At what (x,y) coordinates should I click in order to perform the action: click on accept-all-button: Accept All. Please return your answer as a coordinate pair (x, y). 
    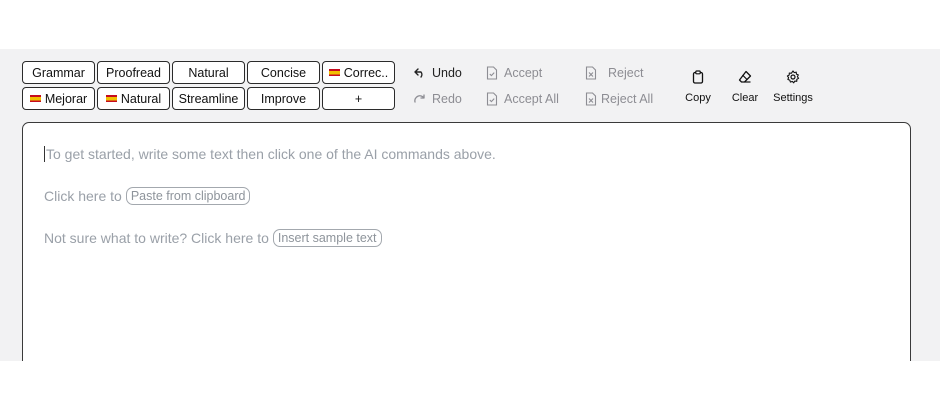
    Looking at the image, I should click on (522, 99).